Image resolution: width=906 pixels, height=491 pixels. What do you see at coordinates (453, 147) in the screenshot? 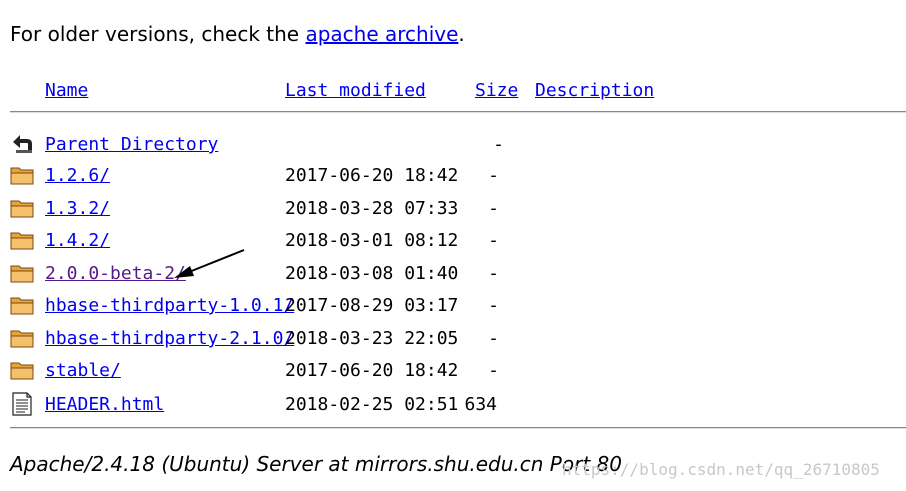
I see `table-row: Parent Directory -` at bounding box center [453, 147].